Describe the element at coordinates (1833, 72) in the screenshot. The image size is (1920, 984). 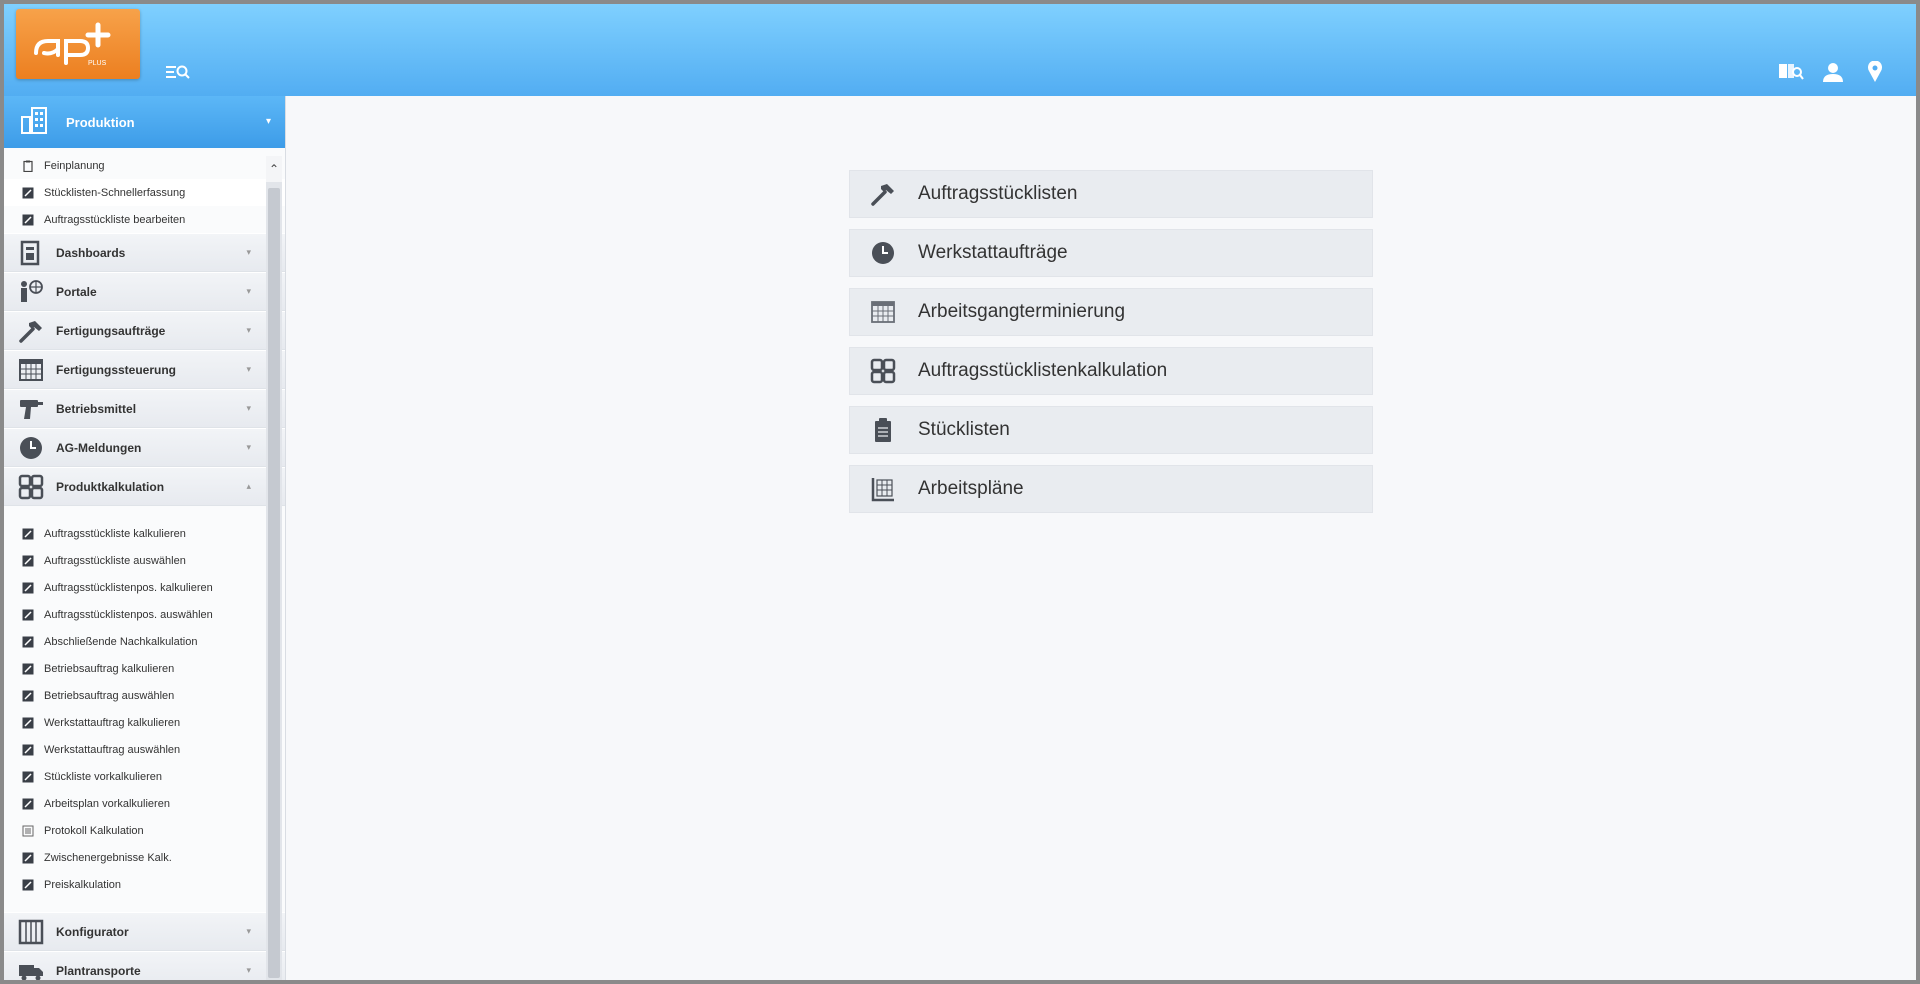
I see `user-icon` at that location.